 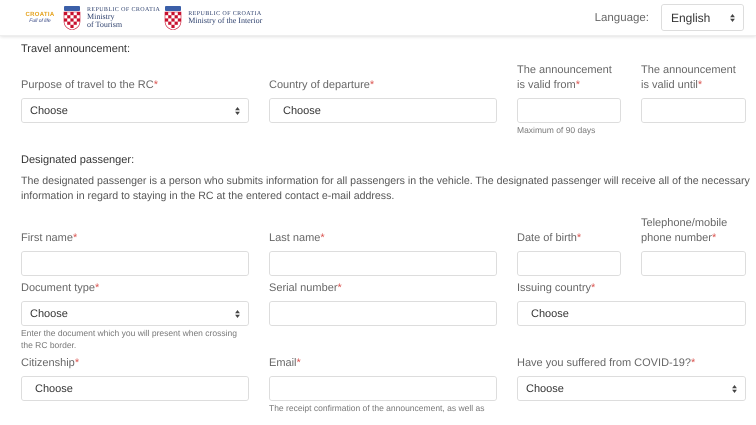 I want to click on field-label: Date of birth*, so click(x=549, y=238).